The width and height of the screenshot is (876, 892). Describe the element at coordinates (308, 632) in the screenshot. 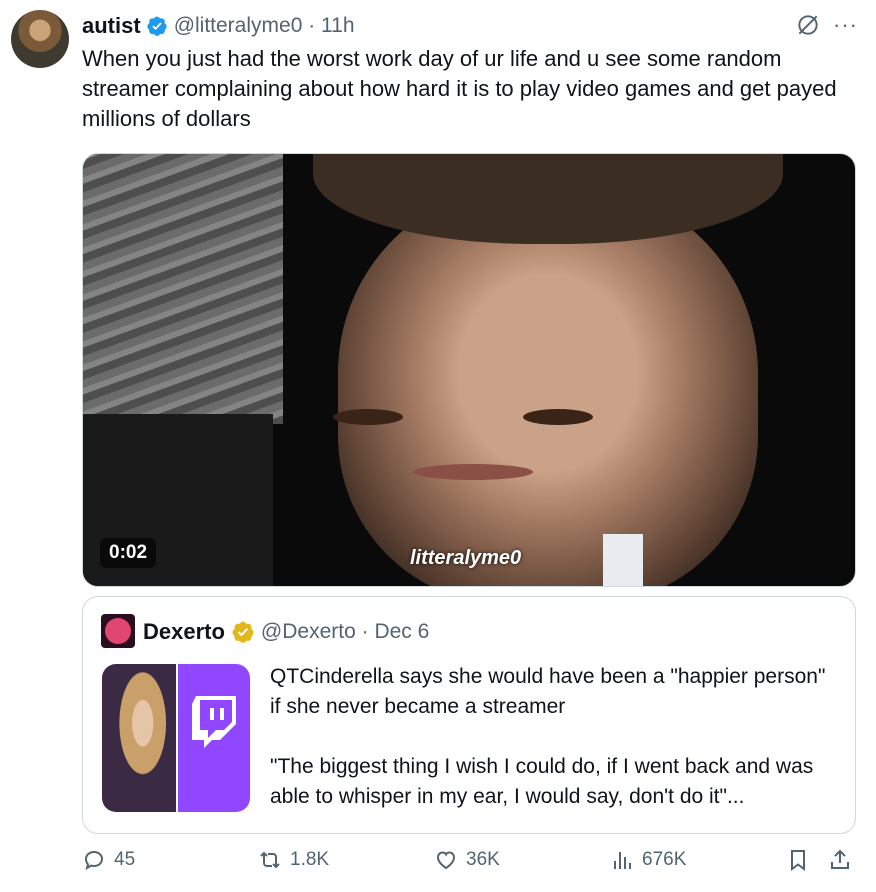

I see `quoted-author-handle: @Dexerto` at that location.